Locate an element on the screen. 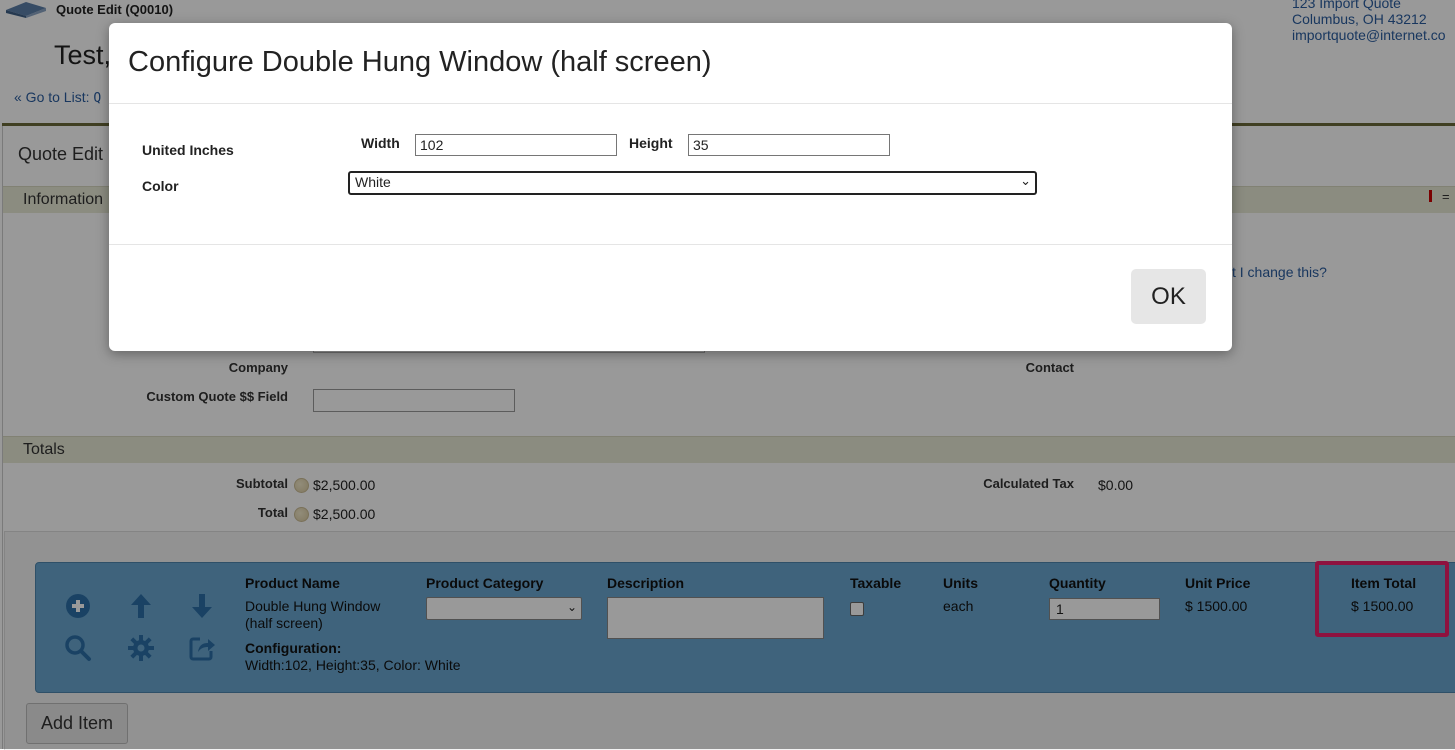 This screenshot has height=750, width=1455. width-label: Width is located at coordinates (380, 143).